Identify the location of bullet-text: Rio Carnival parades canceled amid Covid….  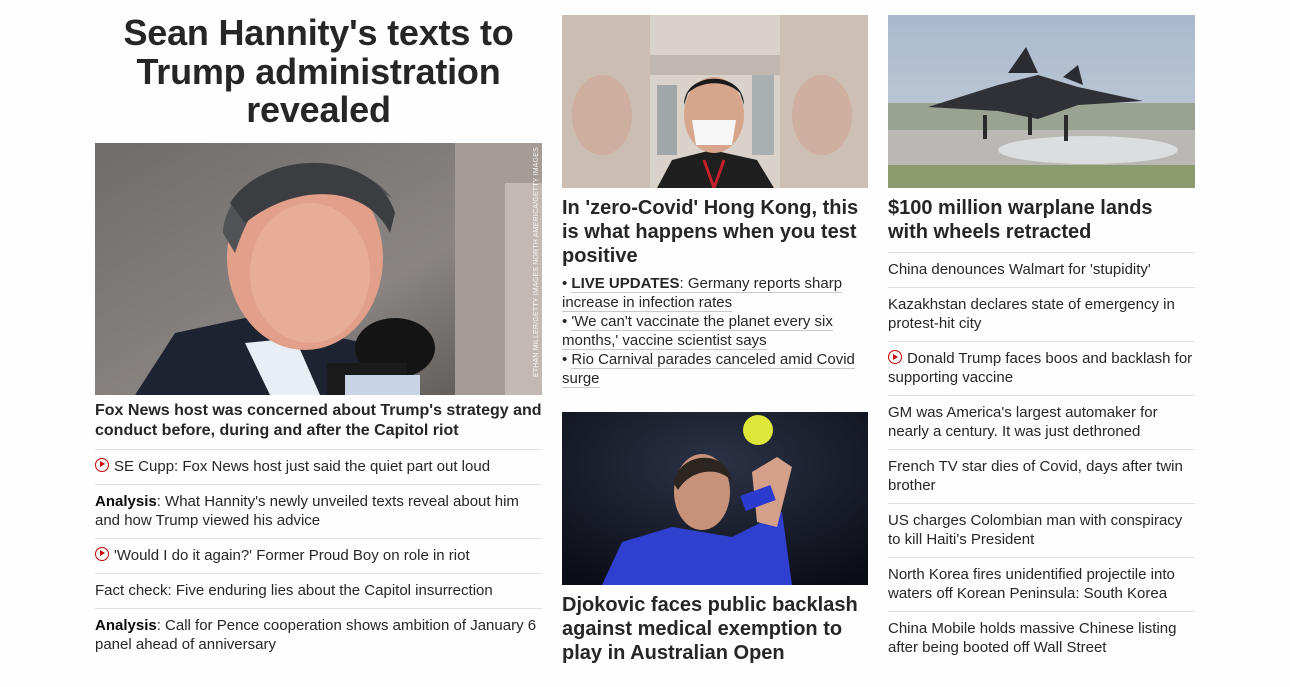
(708, 369).